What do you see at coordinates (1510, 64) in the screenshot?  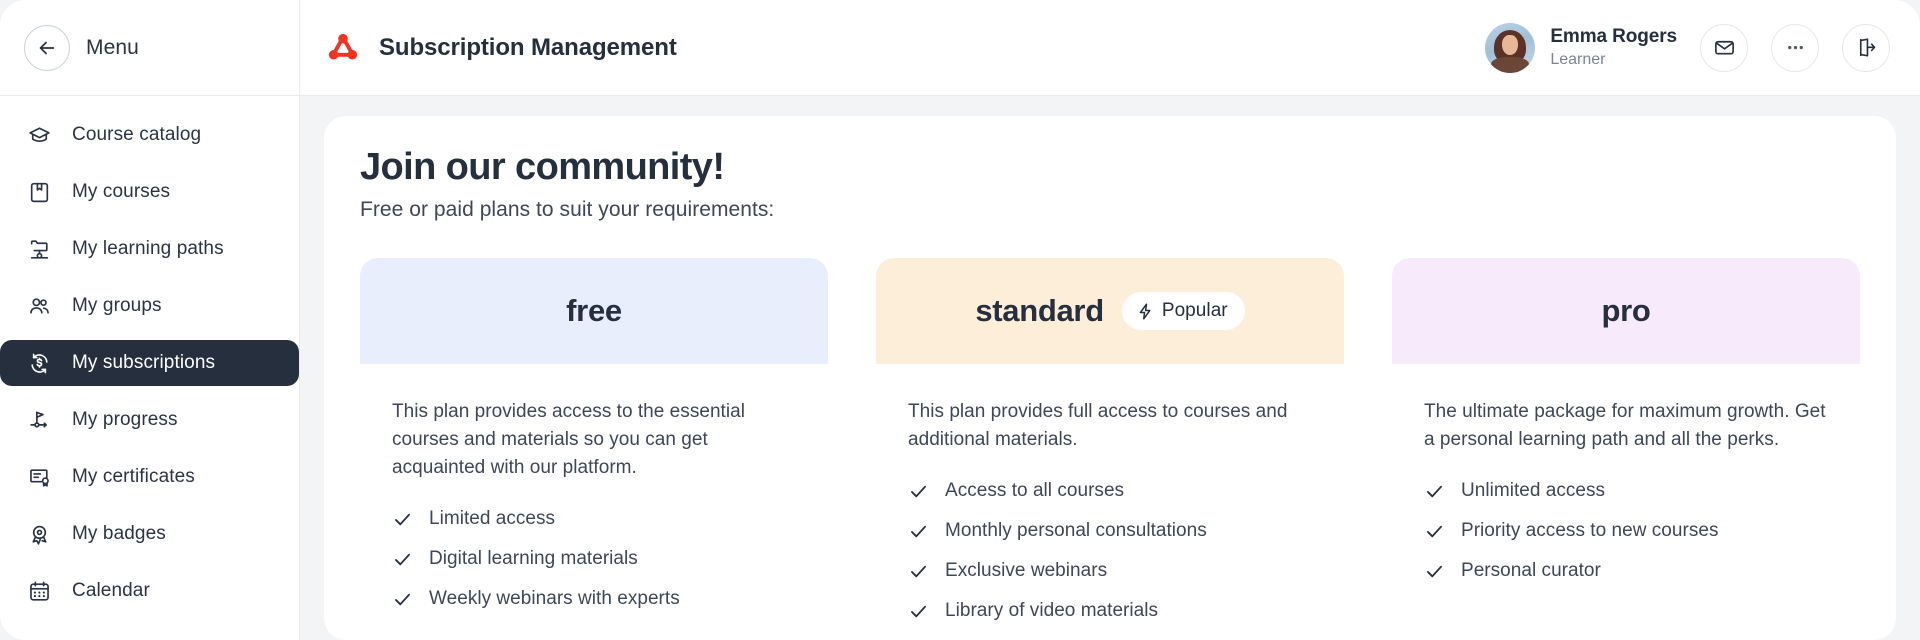 I see `avatar-body` at bounding box center [1510, 64].